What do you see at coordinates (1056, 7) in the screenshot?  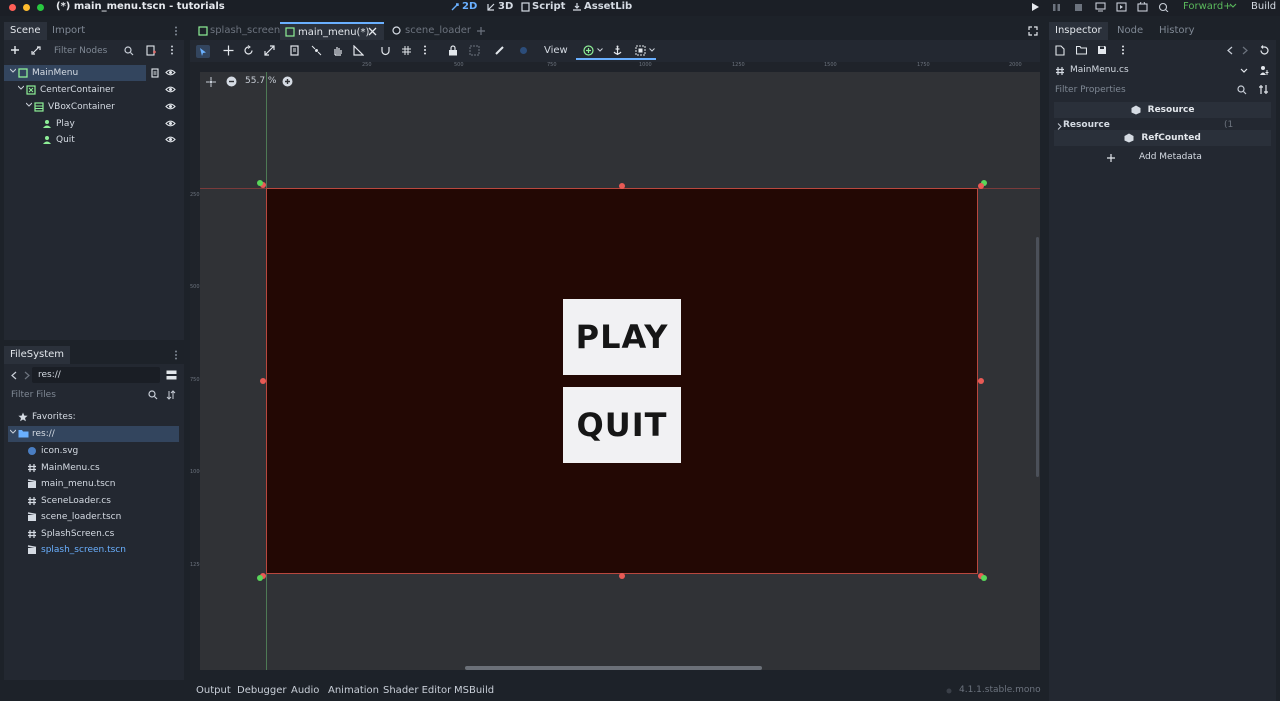 I see `pause-icon` at bounding box center [1056, 7].